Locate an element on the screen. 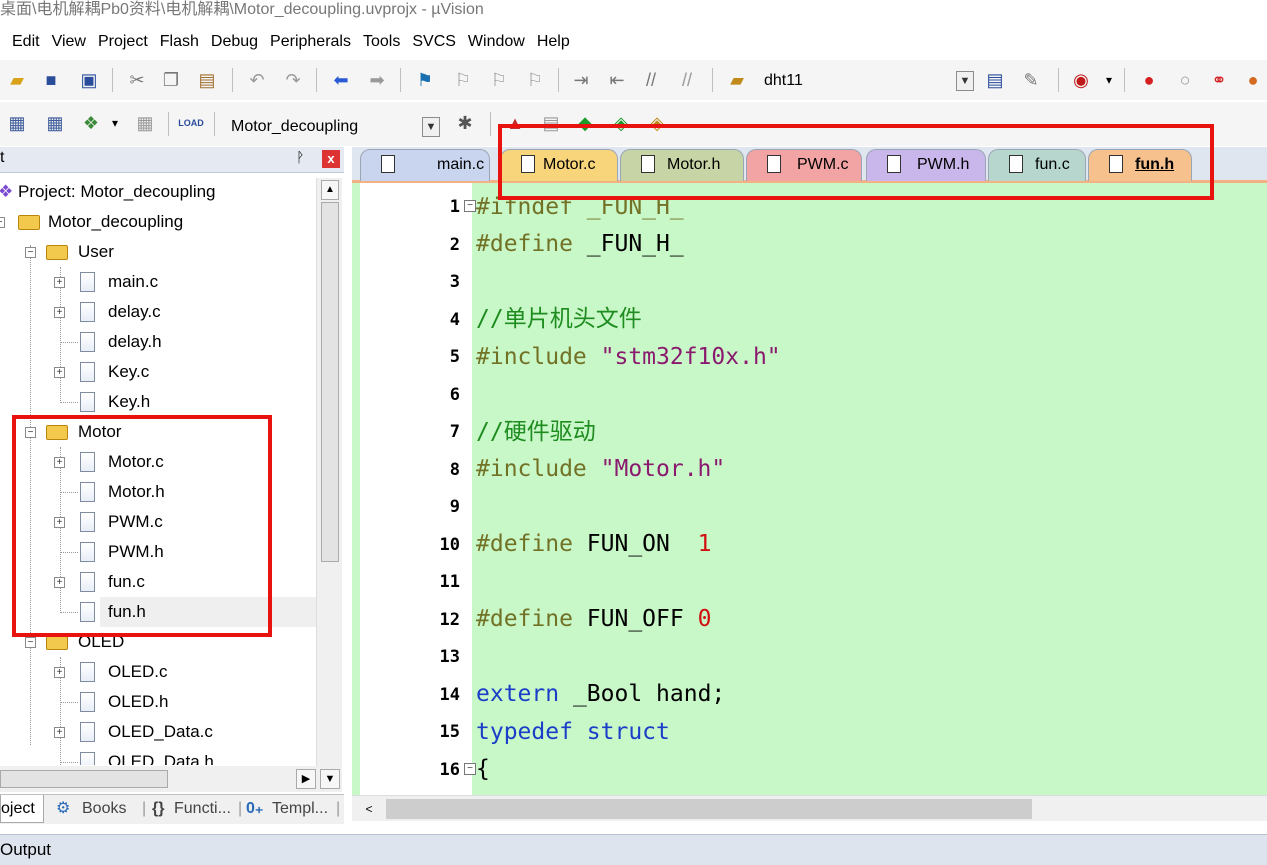 The width and height of the screenshot is (1267, 865). disable-all-breakpoints-icon: ⚭ is located at coordinates (1219, 80).